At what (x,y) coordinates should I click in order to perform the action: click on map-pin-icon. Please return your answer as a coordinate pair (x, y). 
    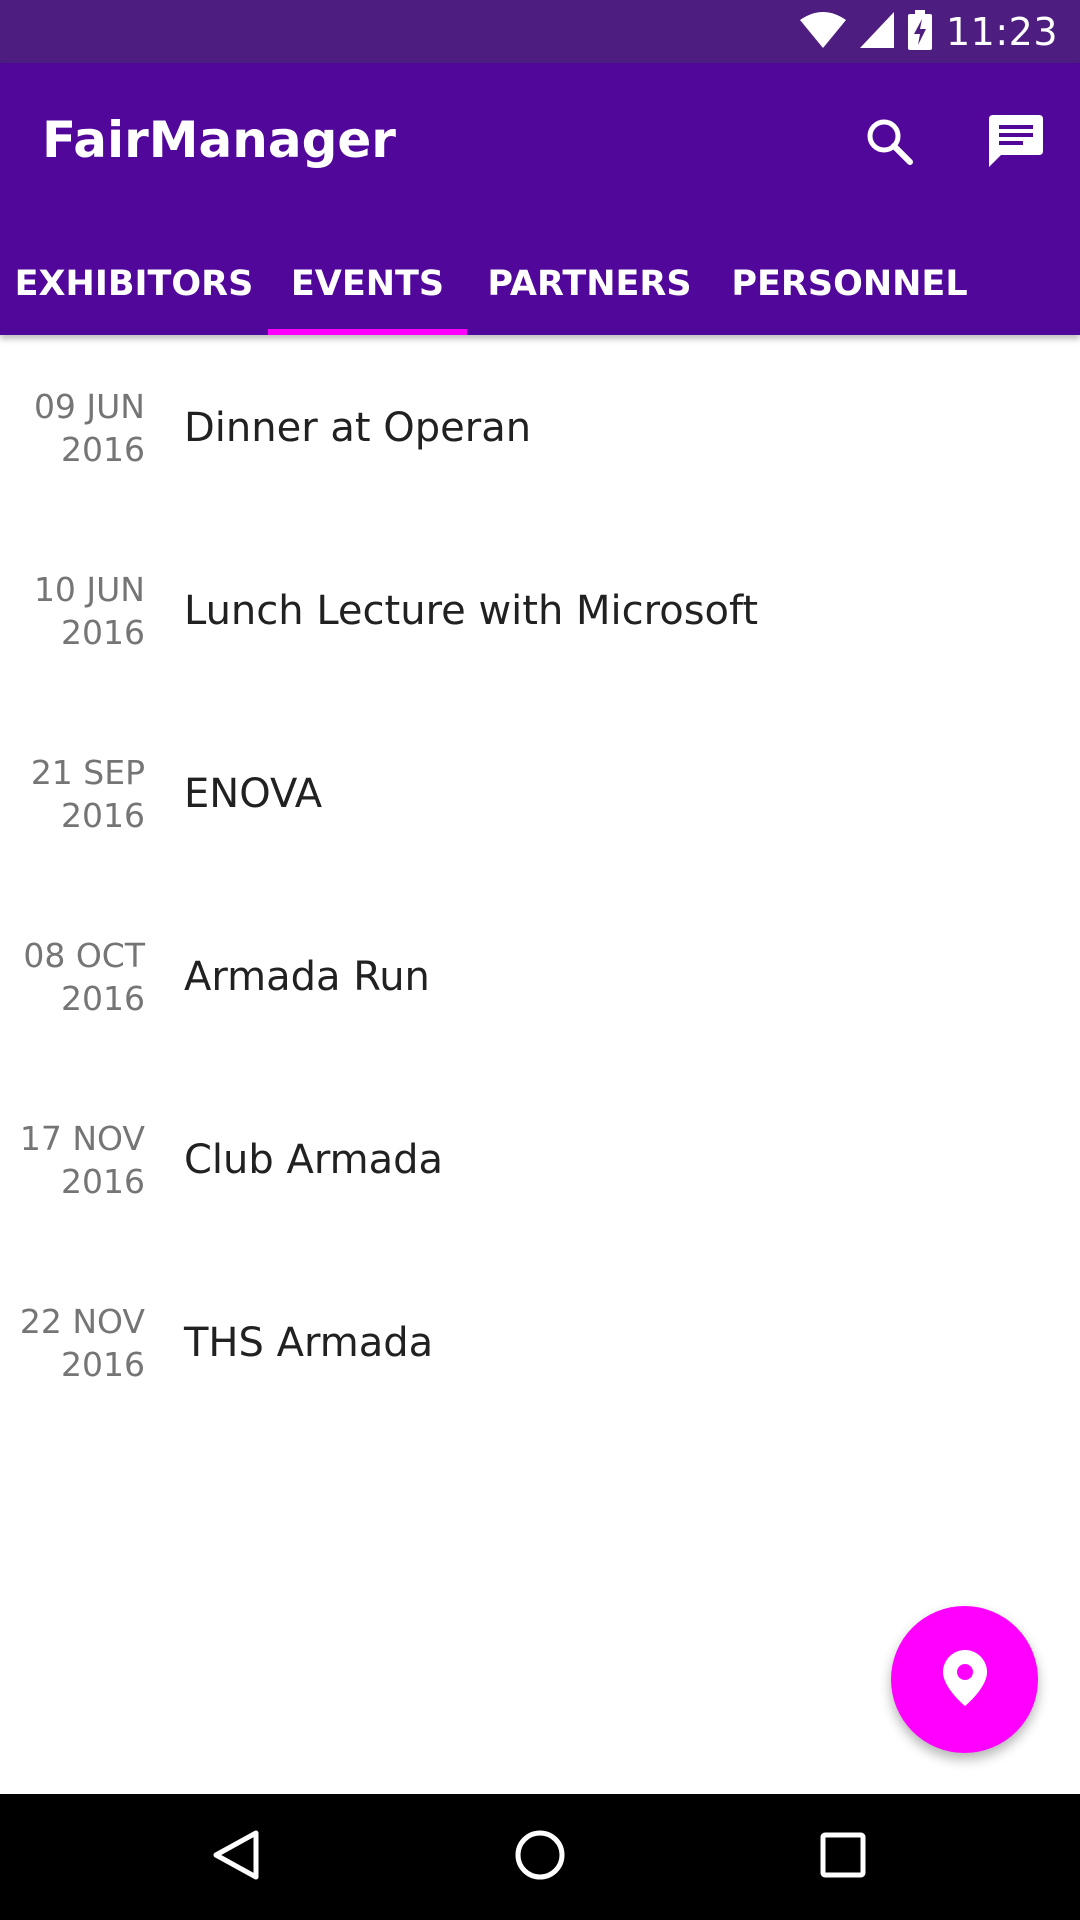
    Looking at the image, I should click on (964, 1679).